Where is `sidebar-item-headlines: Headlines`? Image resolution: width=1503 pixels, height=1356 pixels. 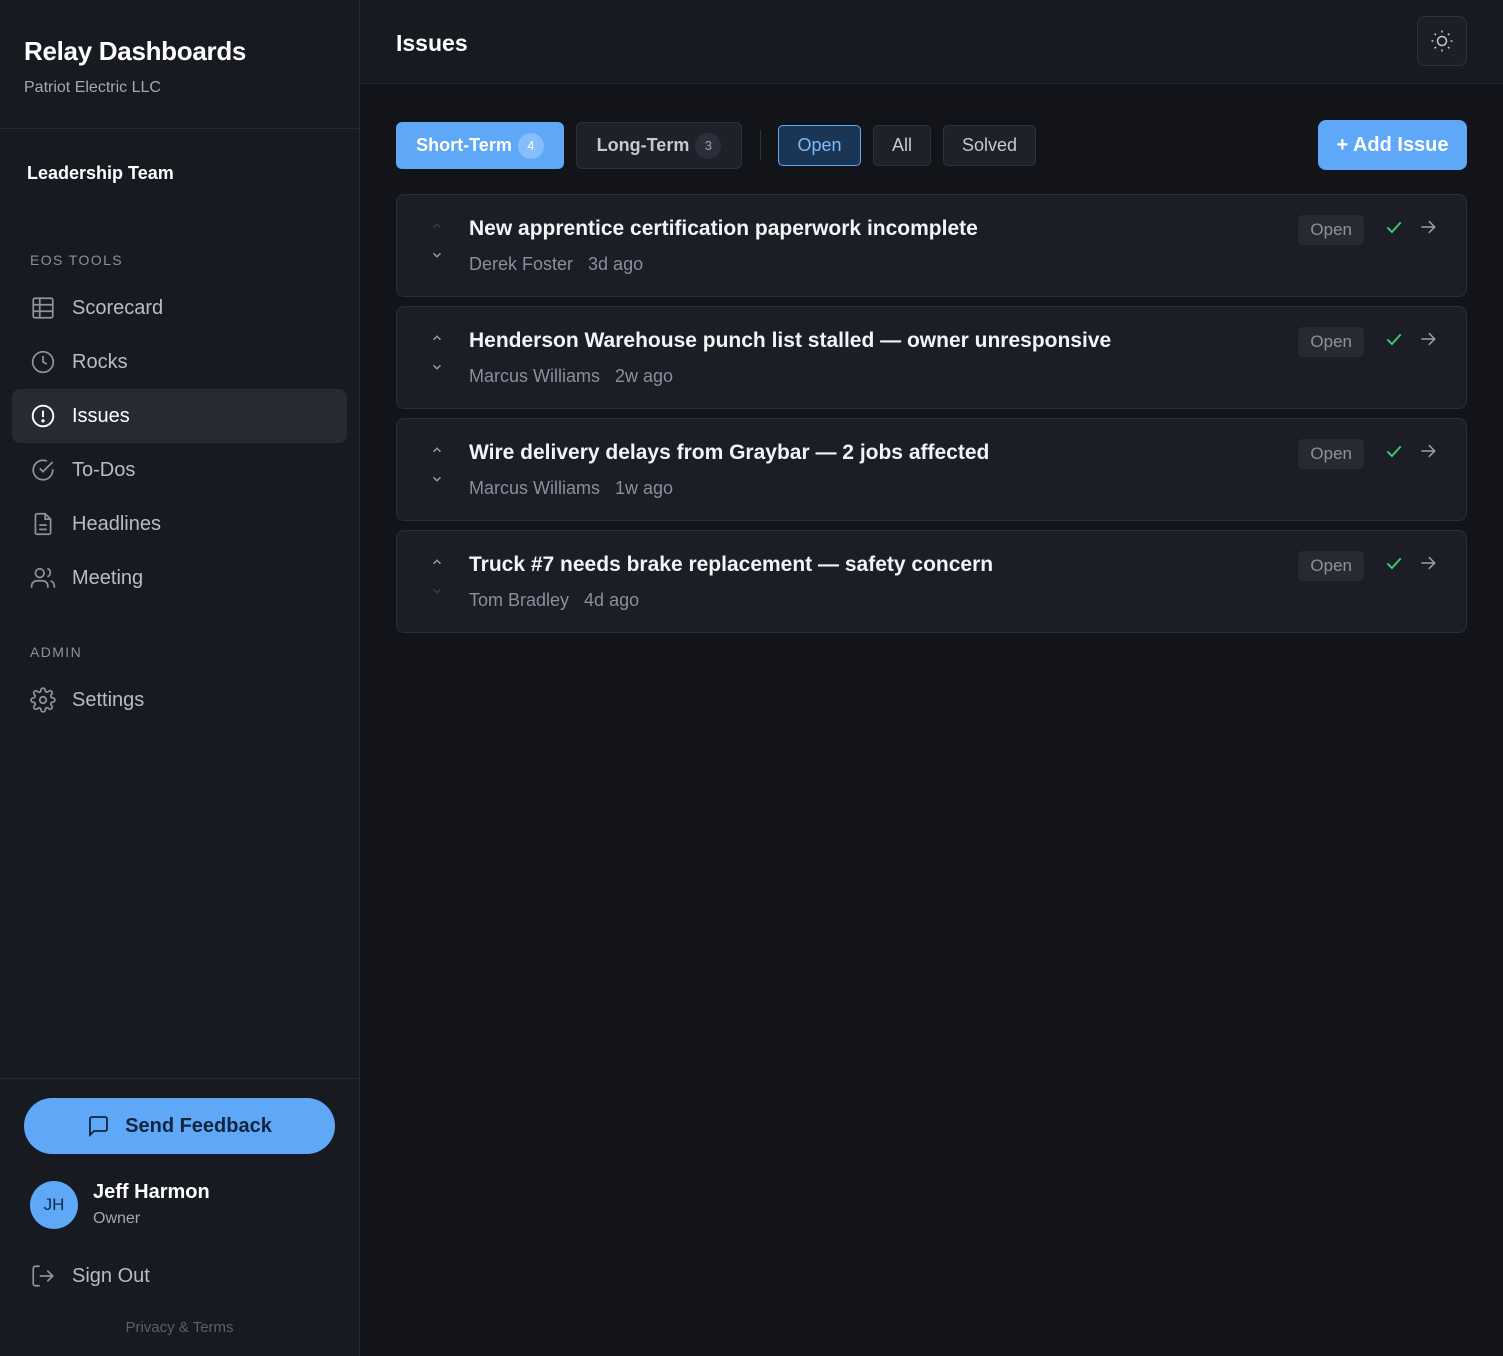
sidebar-item-headlines: Headlines is located at coordinates (179, 524).